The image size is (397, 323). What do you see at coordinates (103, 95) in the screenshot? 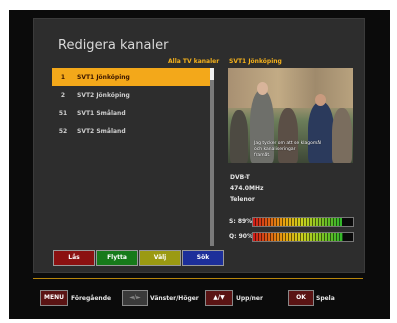
I see `channel-name: SVT2 Jönköping` at bounding box center [103, 95].